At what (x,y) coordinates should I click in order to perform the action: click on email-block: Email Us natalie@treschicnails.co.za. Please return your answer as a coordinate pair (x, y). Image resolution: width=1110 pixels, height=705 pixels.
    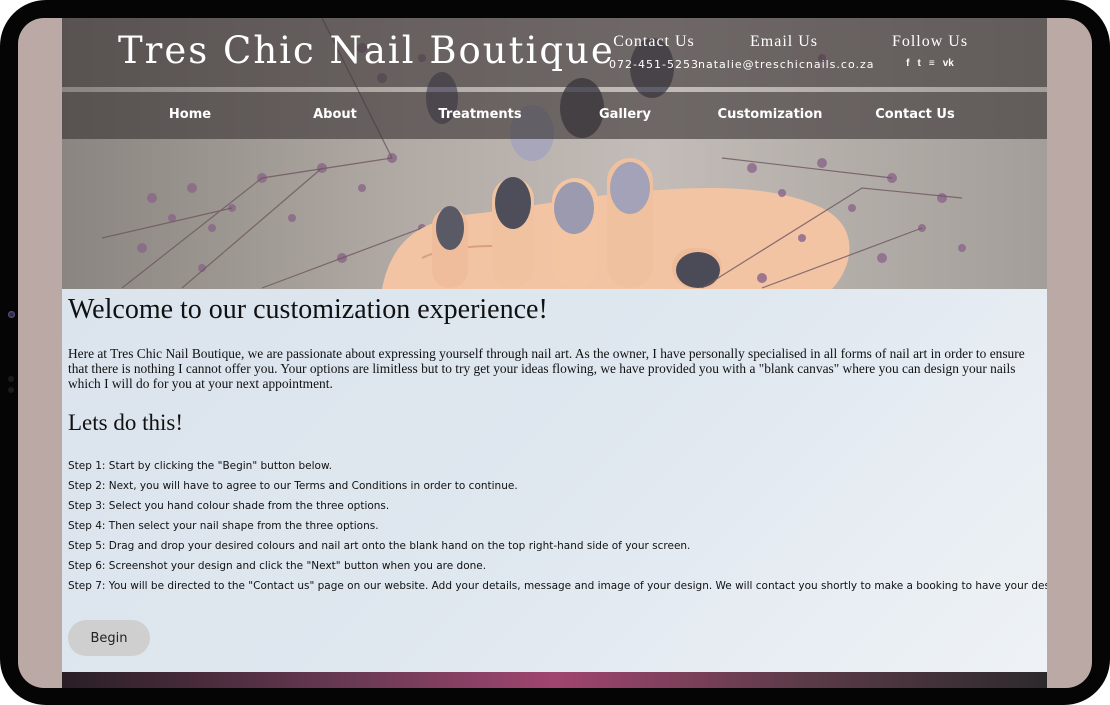
    Looking at the image, I should click on (786, 52).